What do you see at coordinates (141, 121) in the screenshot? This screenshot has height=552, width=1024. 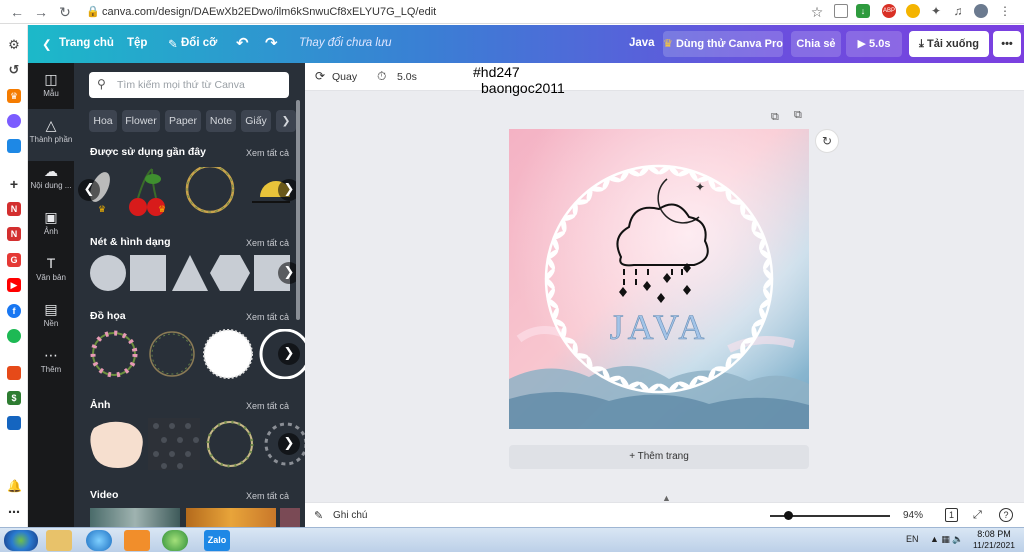 I see `chip-flower: Flower` at bounding box center [141, 121].